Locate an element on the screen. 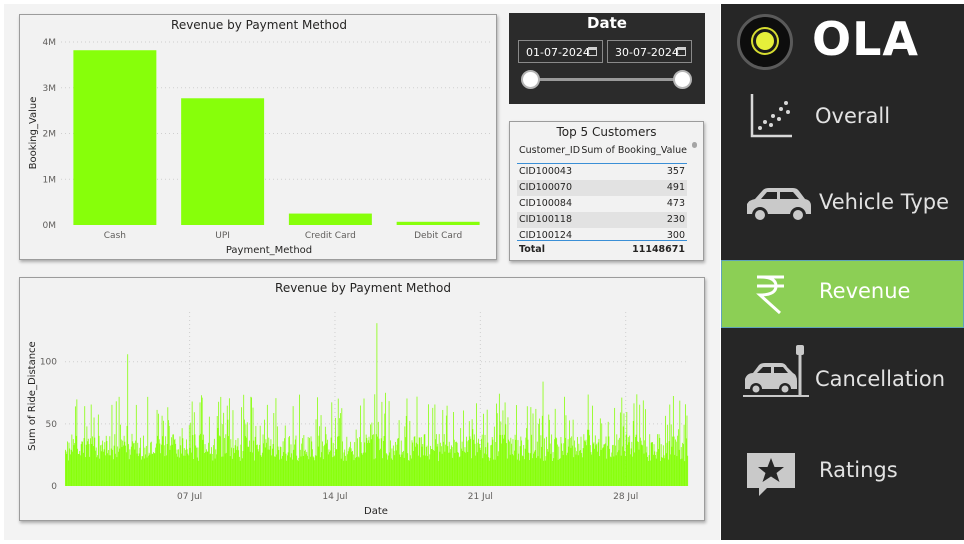 This screenshot has width=964, height=544. date-slicer: Date 01-07-2024 30-07-2024 is located at coordinates (607, 58).